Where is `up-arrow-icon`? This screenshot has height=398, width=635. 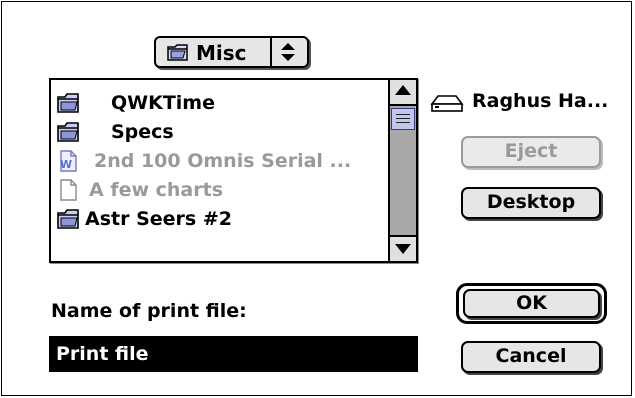
up-arrow-icon is located at coordinates (403, 90).